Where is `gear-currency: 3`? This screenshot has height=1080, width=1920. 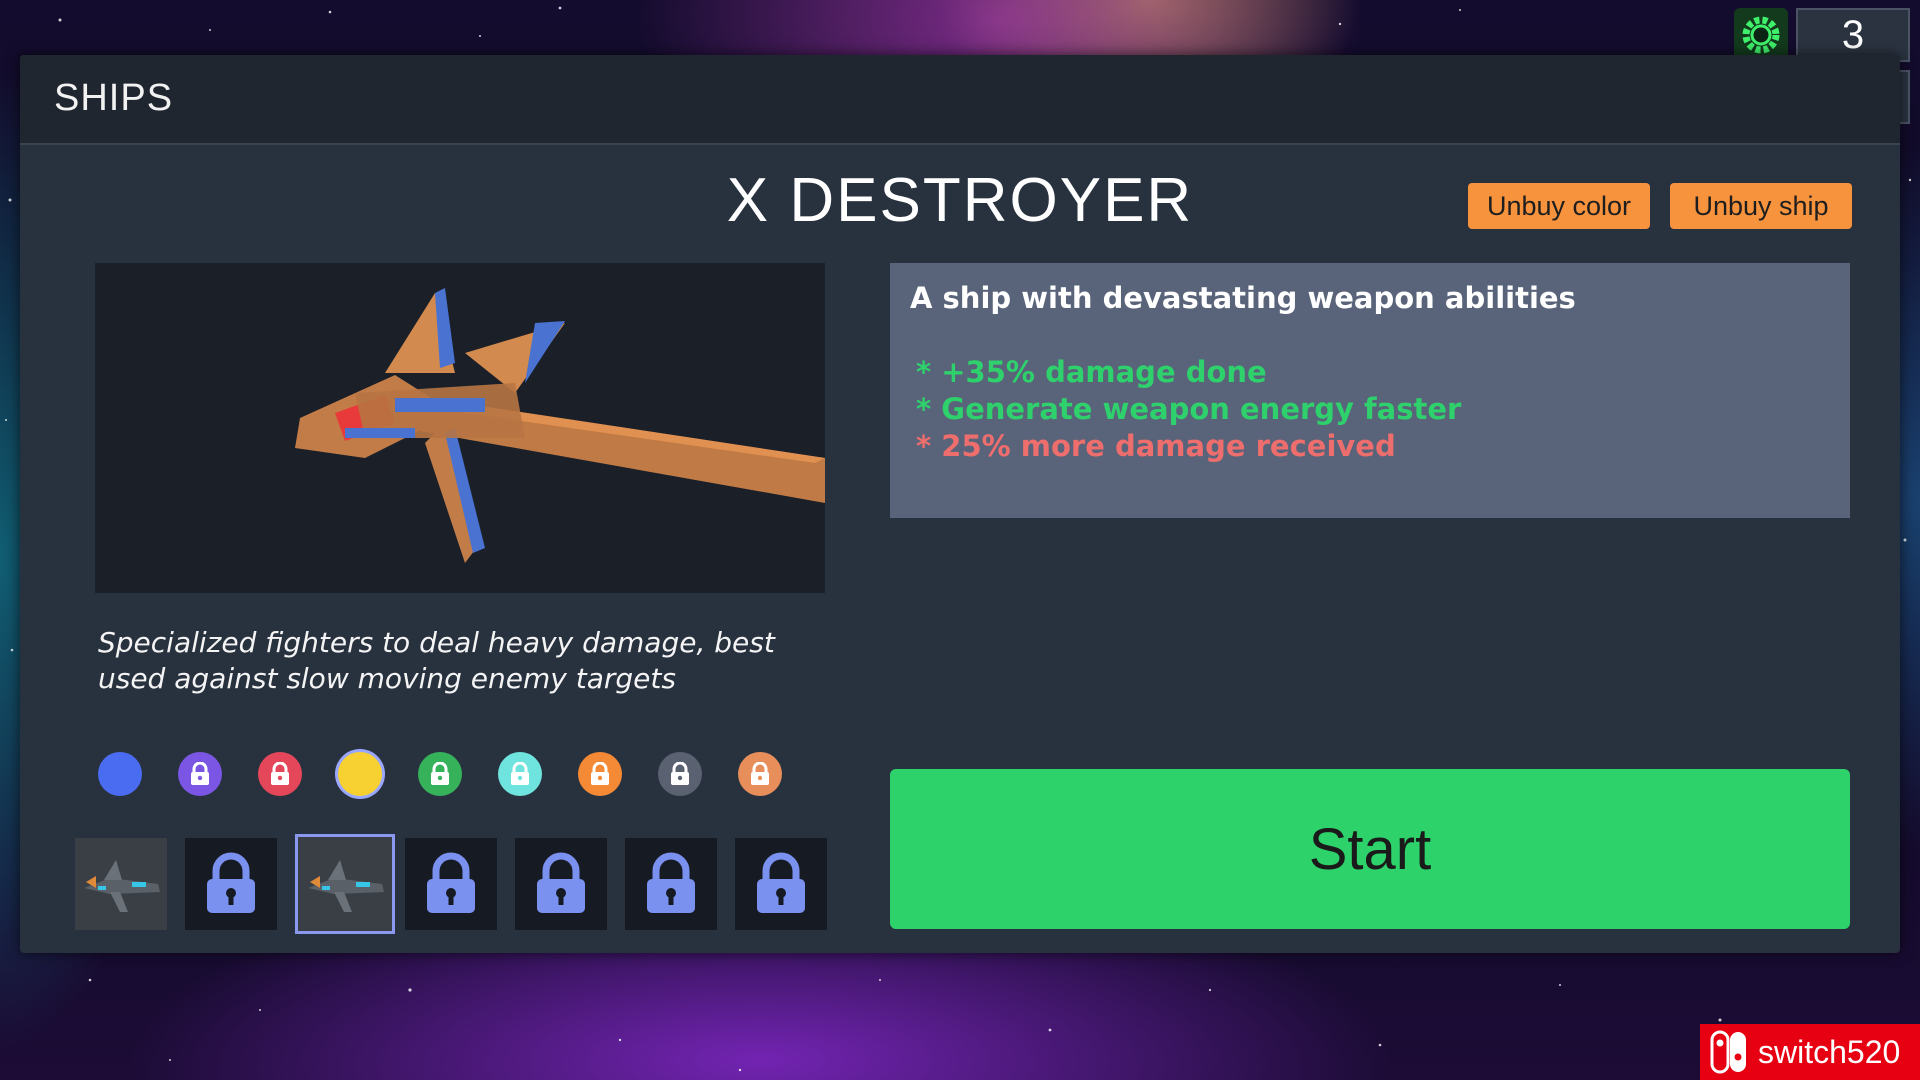 gear-currency: 3 is located at coordinates (1822, 35).